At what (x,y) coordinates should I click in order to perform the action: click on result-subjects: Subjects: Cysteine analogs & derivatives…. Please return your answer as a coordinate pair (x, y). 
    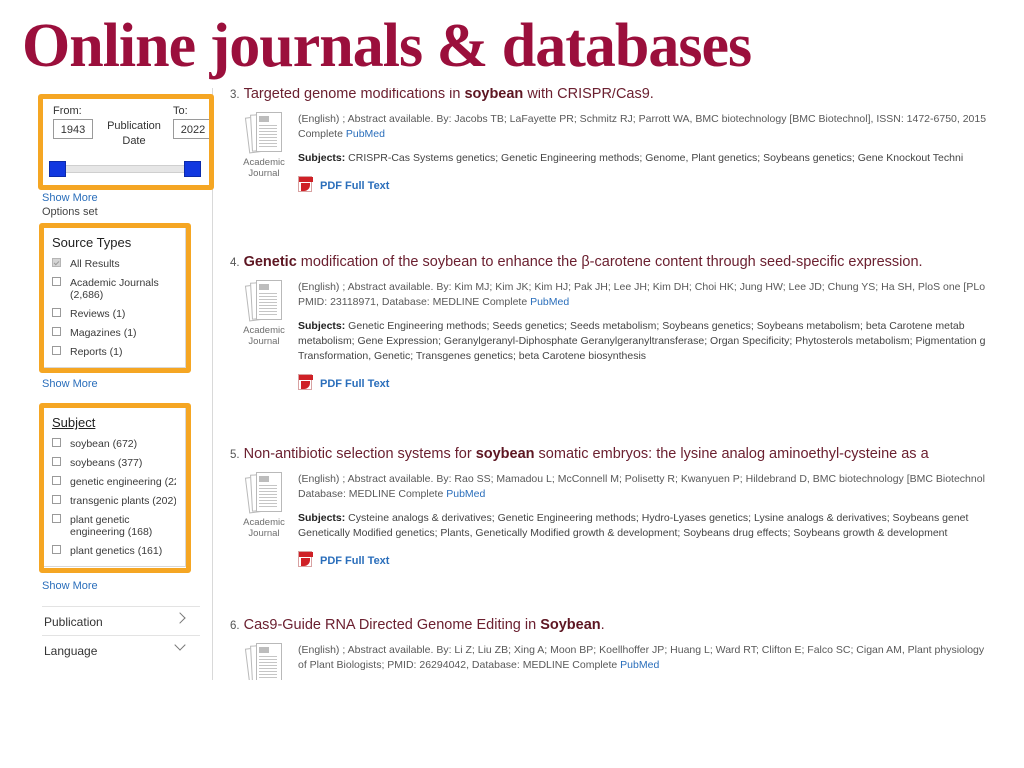
    Looking at the image, I should click on (661, 518).